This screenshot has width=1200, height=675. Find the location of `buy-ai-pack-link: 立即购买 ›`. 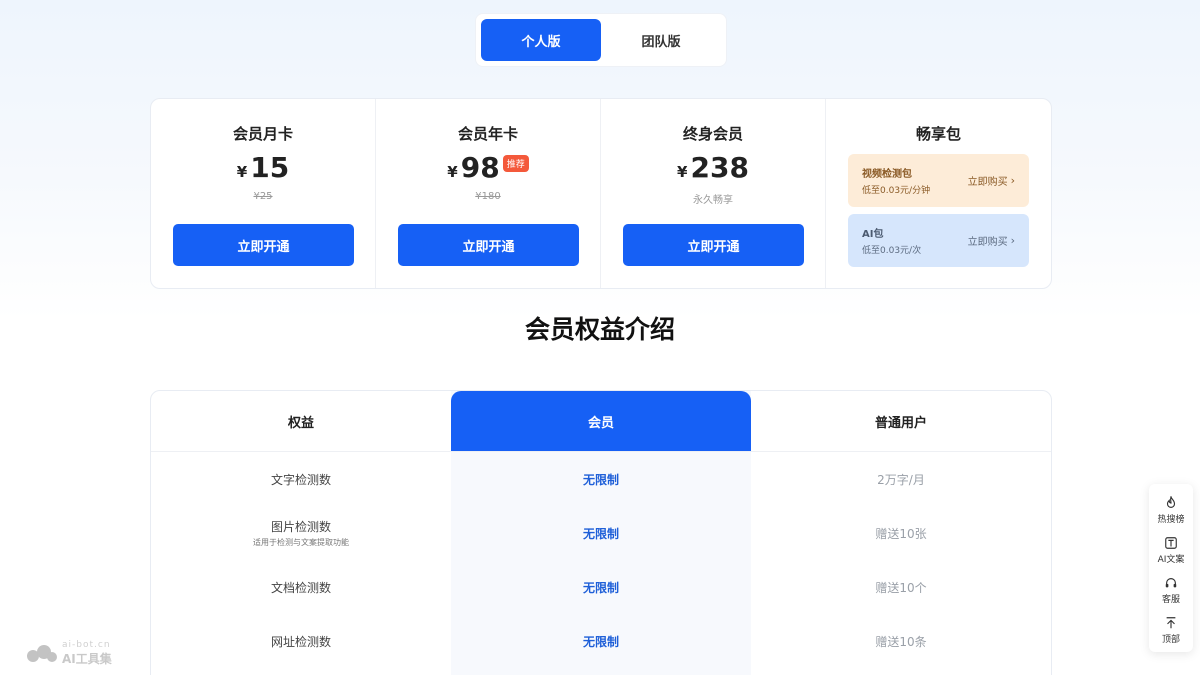

buy-ai-pack-link: 立即购买 › is located at coordinates (991, 240).